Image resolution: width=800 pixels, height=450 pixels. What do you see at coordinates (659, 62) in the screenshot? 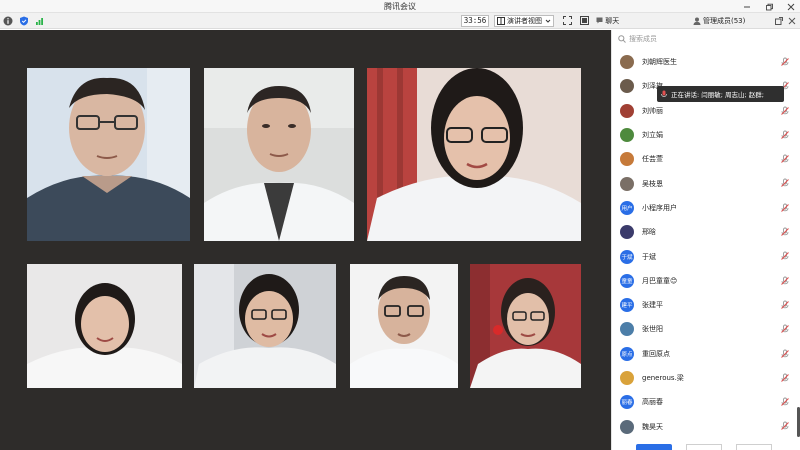
I see `member-name: 刘朝辉医生` at bounding box center [659, 62].